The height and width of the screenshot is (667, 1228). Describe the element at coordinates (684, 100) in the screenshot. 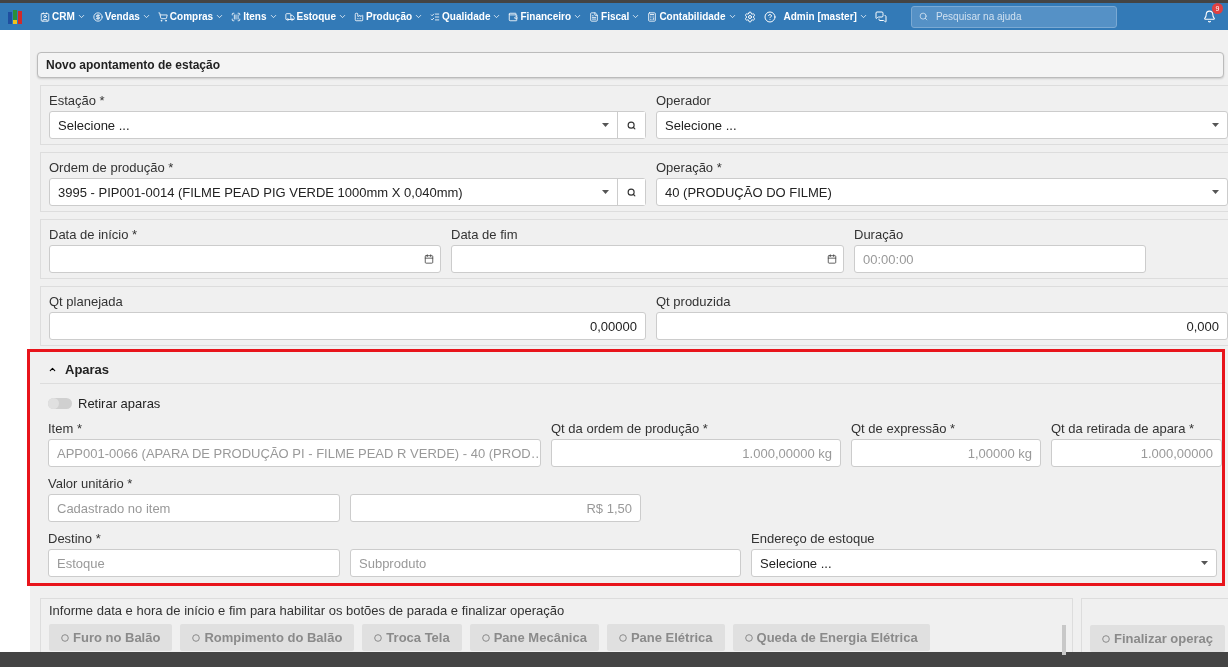

I see `field-label: Operador` at that location.